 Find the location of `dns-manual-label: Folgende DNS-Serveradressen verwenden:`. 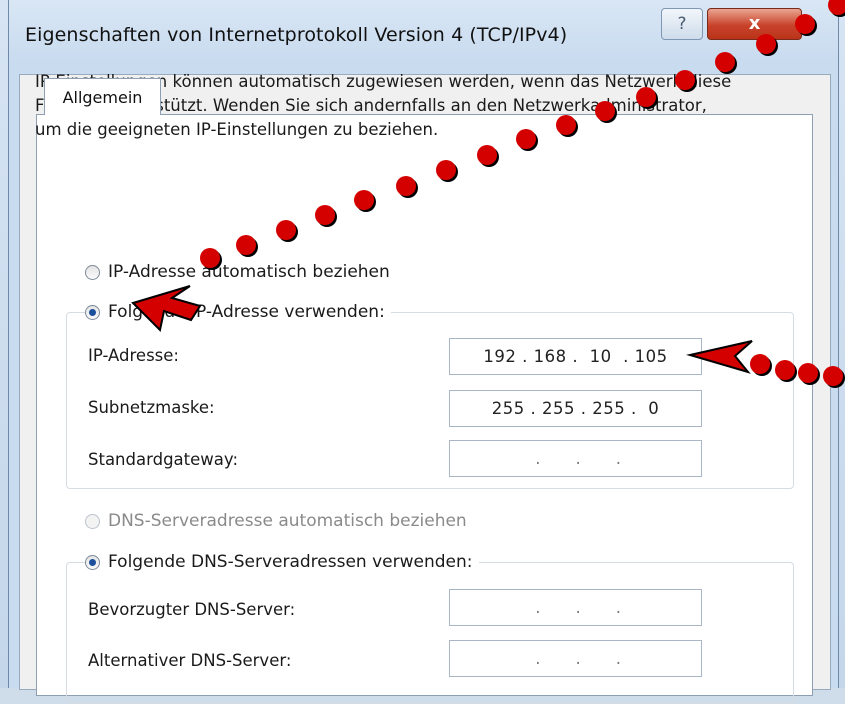

dns-manual-label: Folgende DNS-Serveradressen verwenden: is located at coordinates (290, 562).